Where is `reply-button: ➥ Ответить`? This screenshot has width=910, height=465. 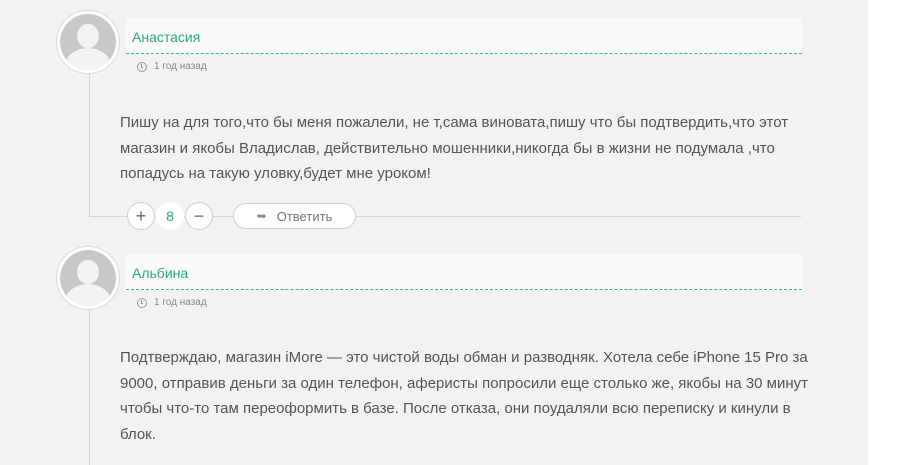 reply-button: ➥ Ответить is located at coordinates (294, 216).